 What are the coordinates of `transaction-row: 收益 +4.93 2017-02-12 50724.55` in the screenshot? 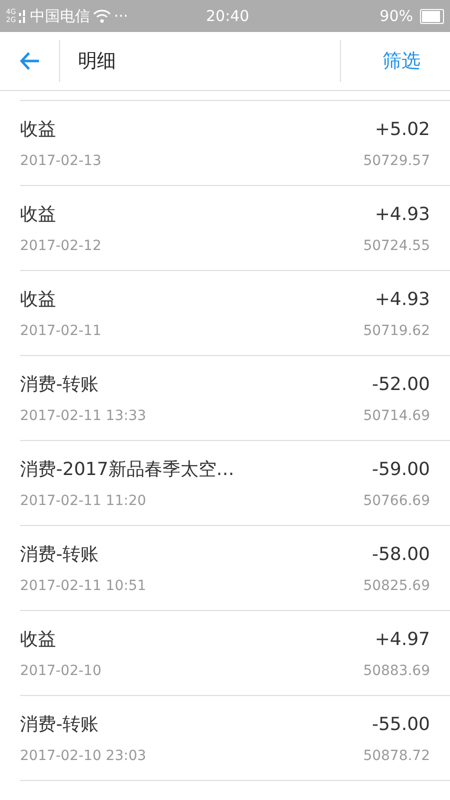 It's located at (235, 228).